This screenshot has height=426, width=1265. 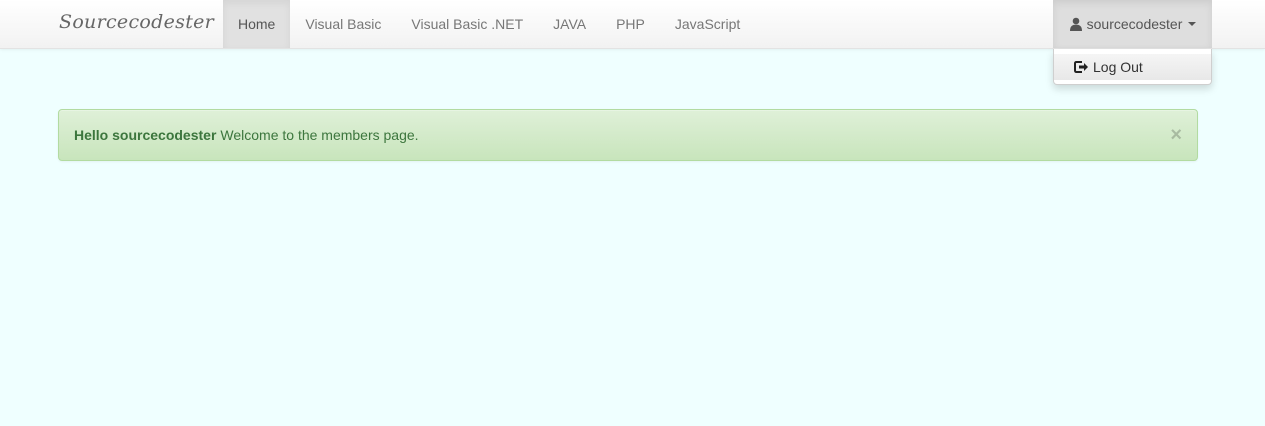 I want to click on user-dropdown-menu: Log Out, so click(x=1132, y=67).